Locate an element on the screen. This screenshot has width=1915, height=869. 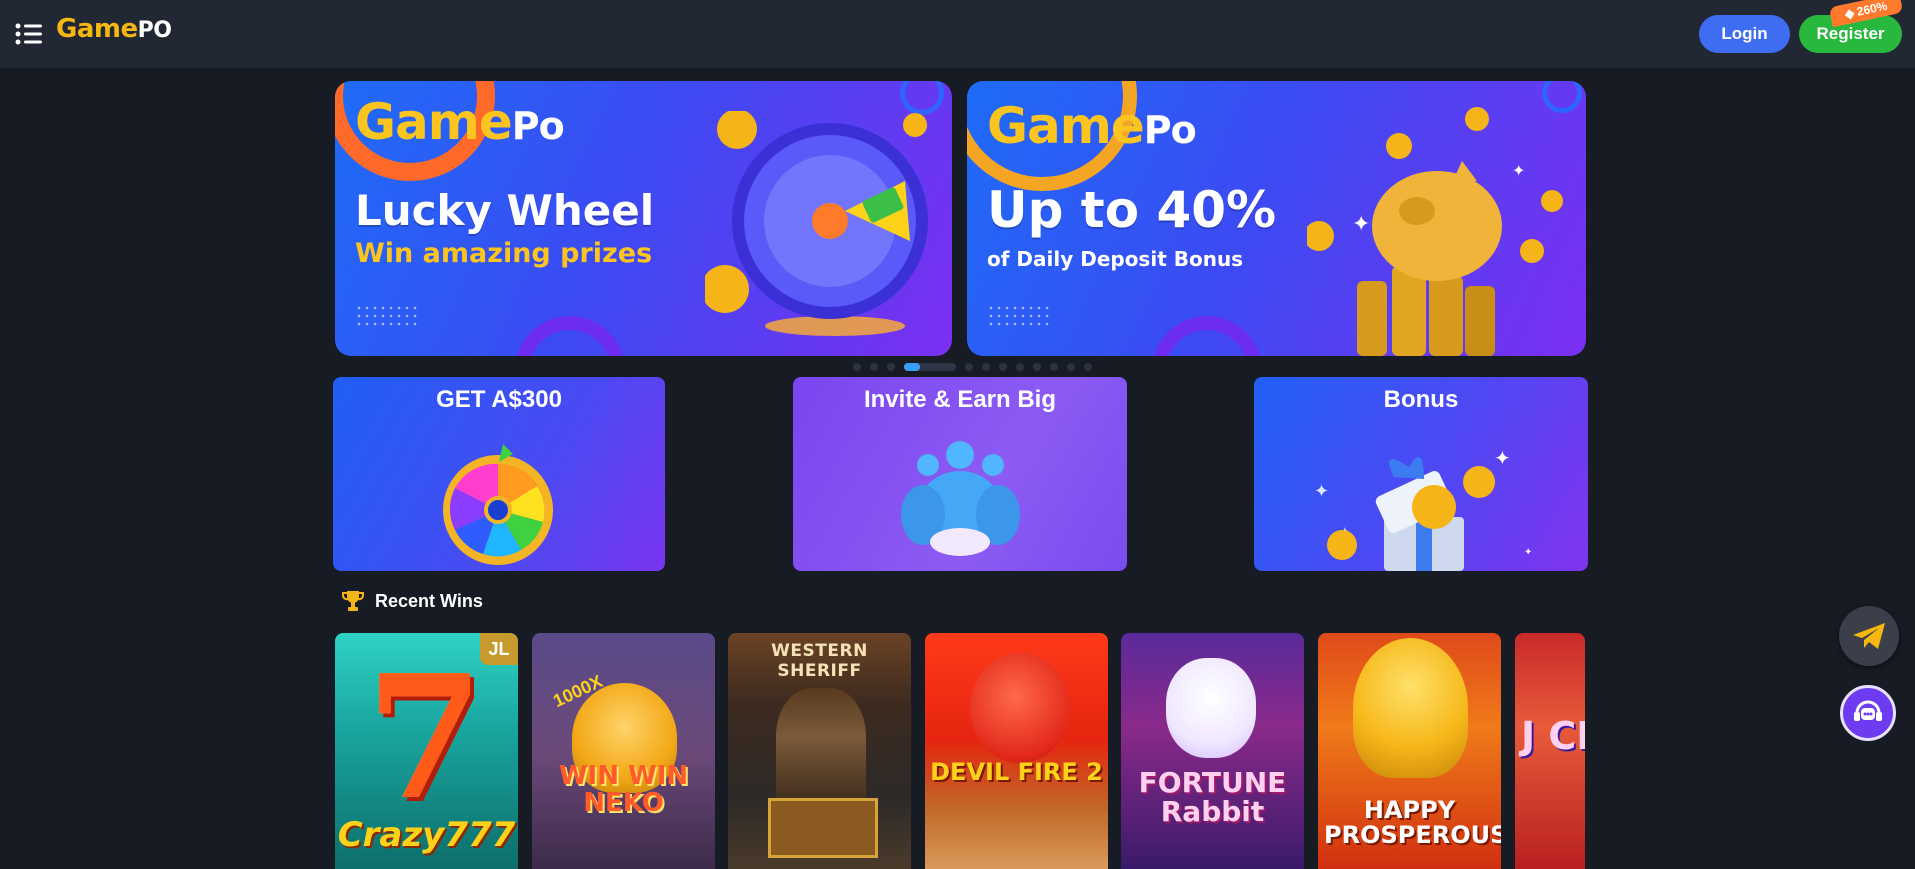
paper-plane-icon is located at coordinates (1869, 636).